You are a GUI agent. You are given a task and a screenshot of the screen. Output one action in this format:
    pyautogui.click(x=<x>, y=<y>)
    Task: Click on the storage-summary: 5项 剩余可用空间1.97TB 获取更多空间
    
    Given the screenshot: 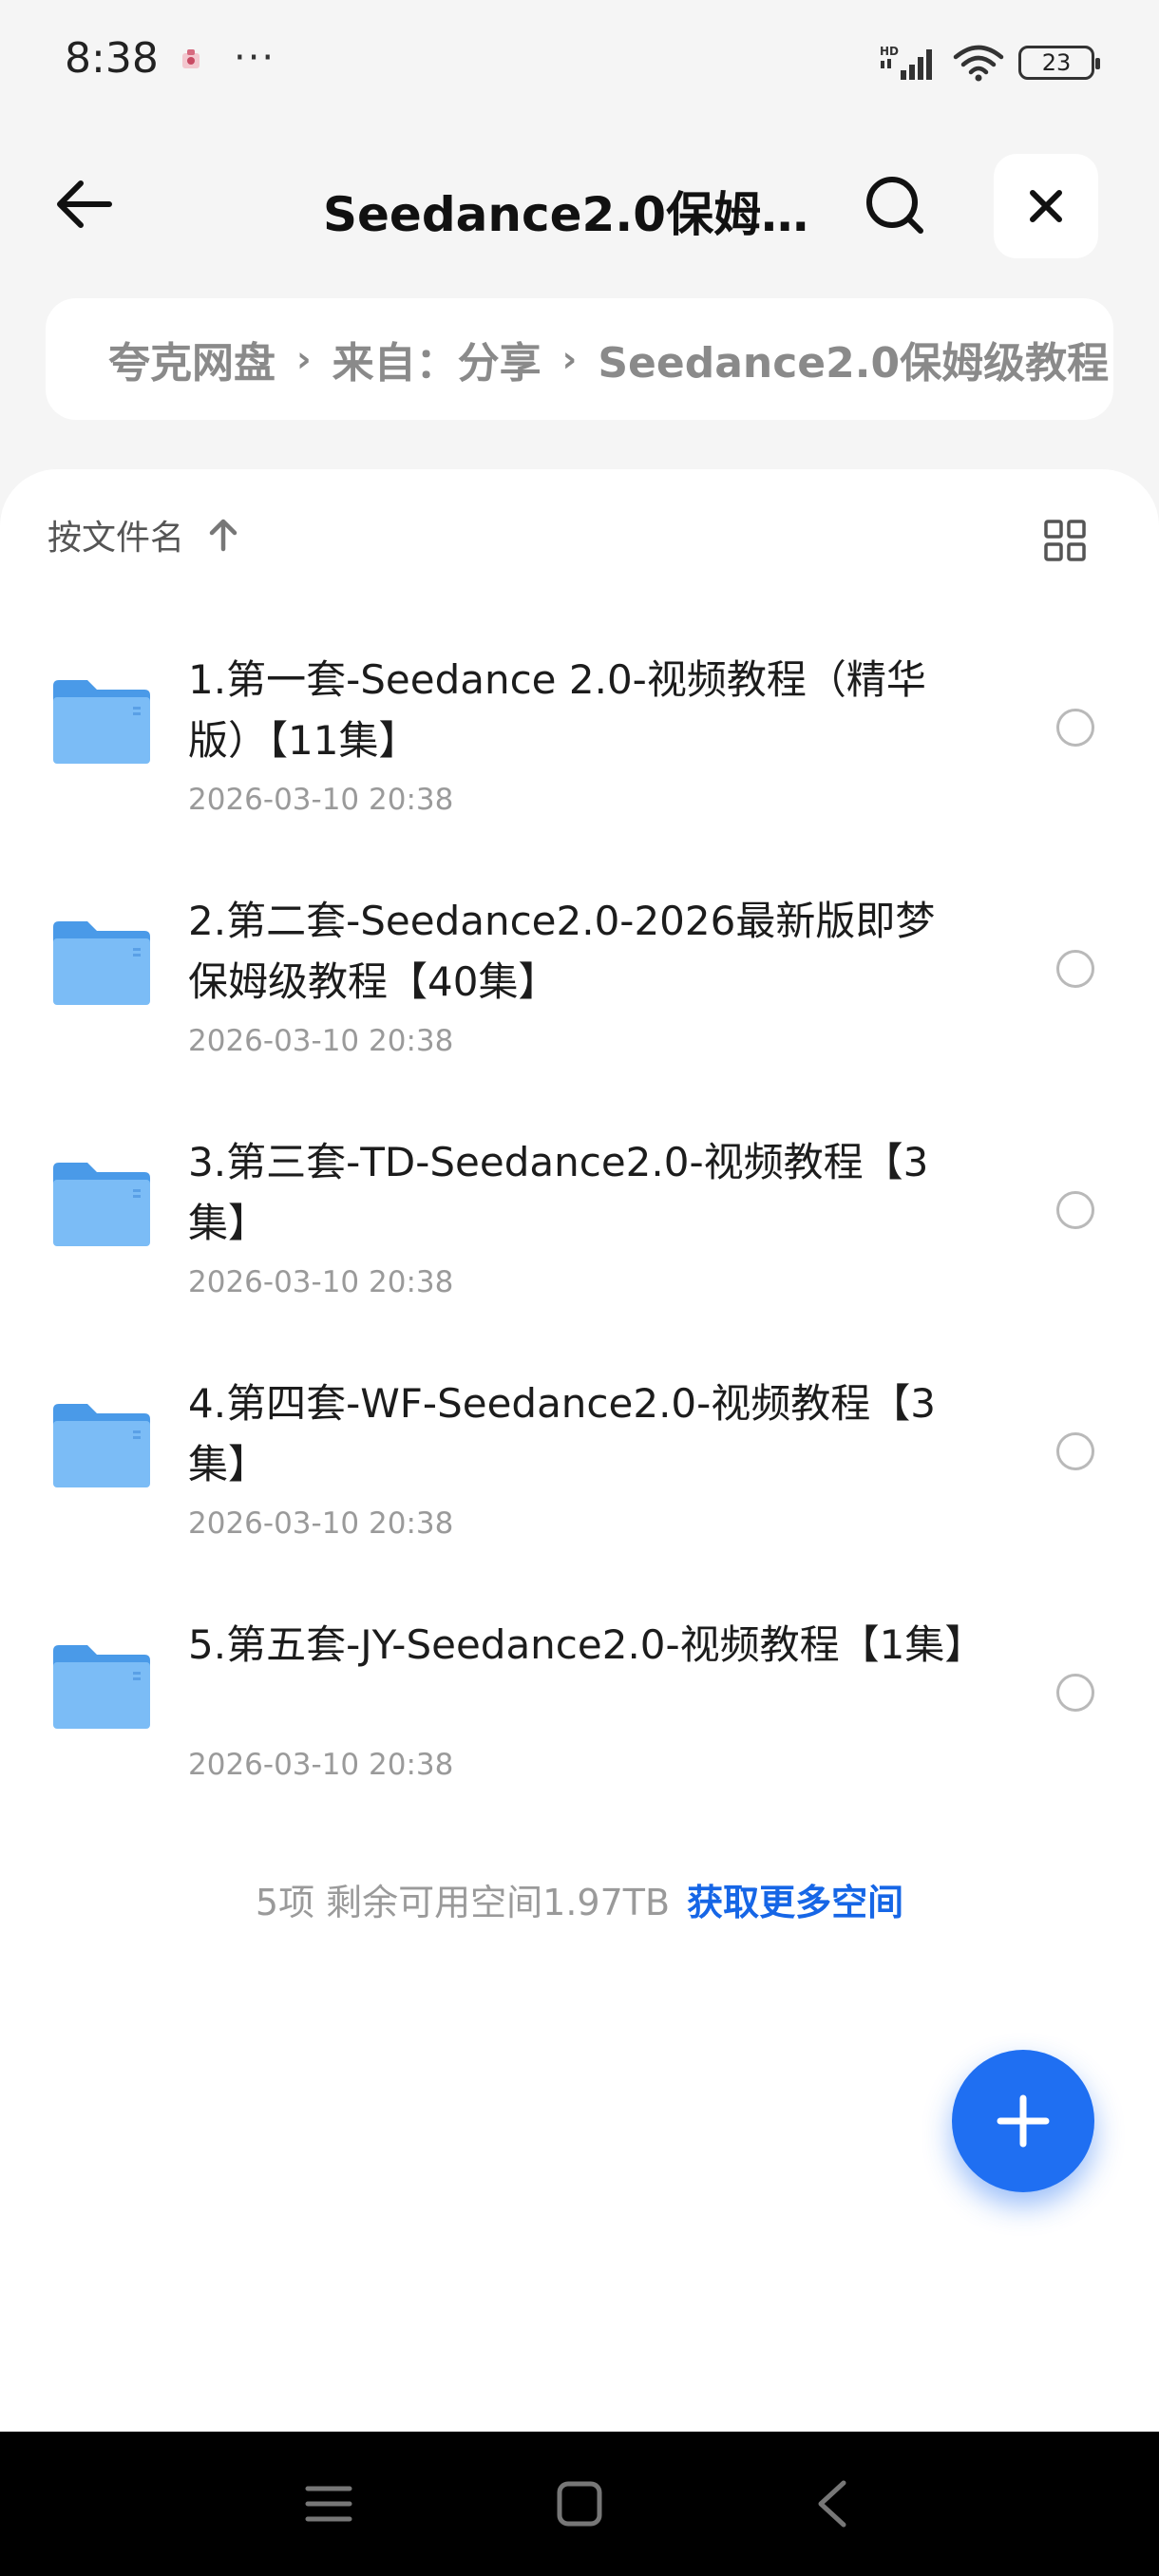 What is the action you would take?
    pyautogui.click(x=579, y=1899)
    